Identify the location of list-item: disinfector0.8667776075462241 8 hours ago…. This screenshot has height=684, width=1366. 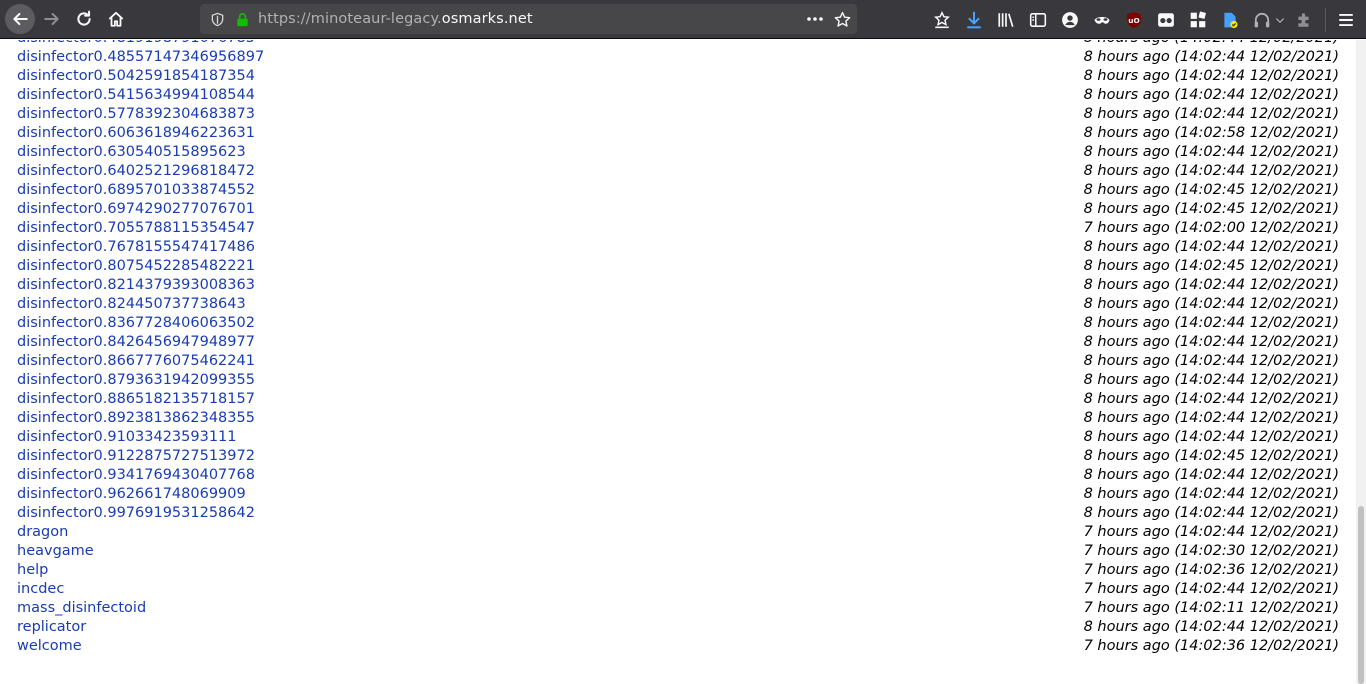
(678, 361).